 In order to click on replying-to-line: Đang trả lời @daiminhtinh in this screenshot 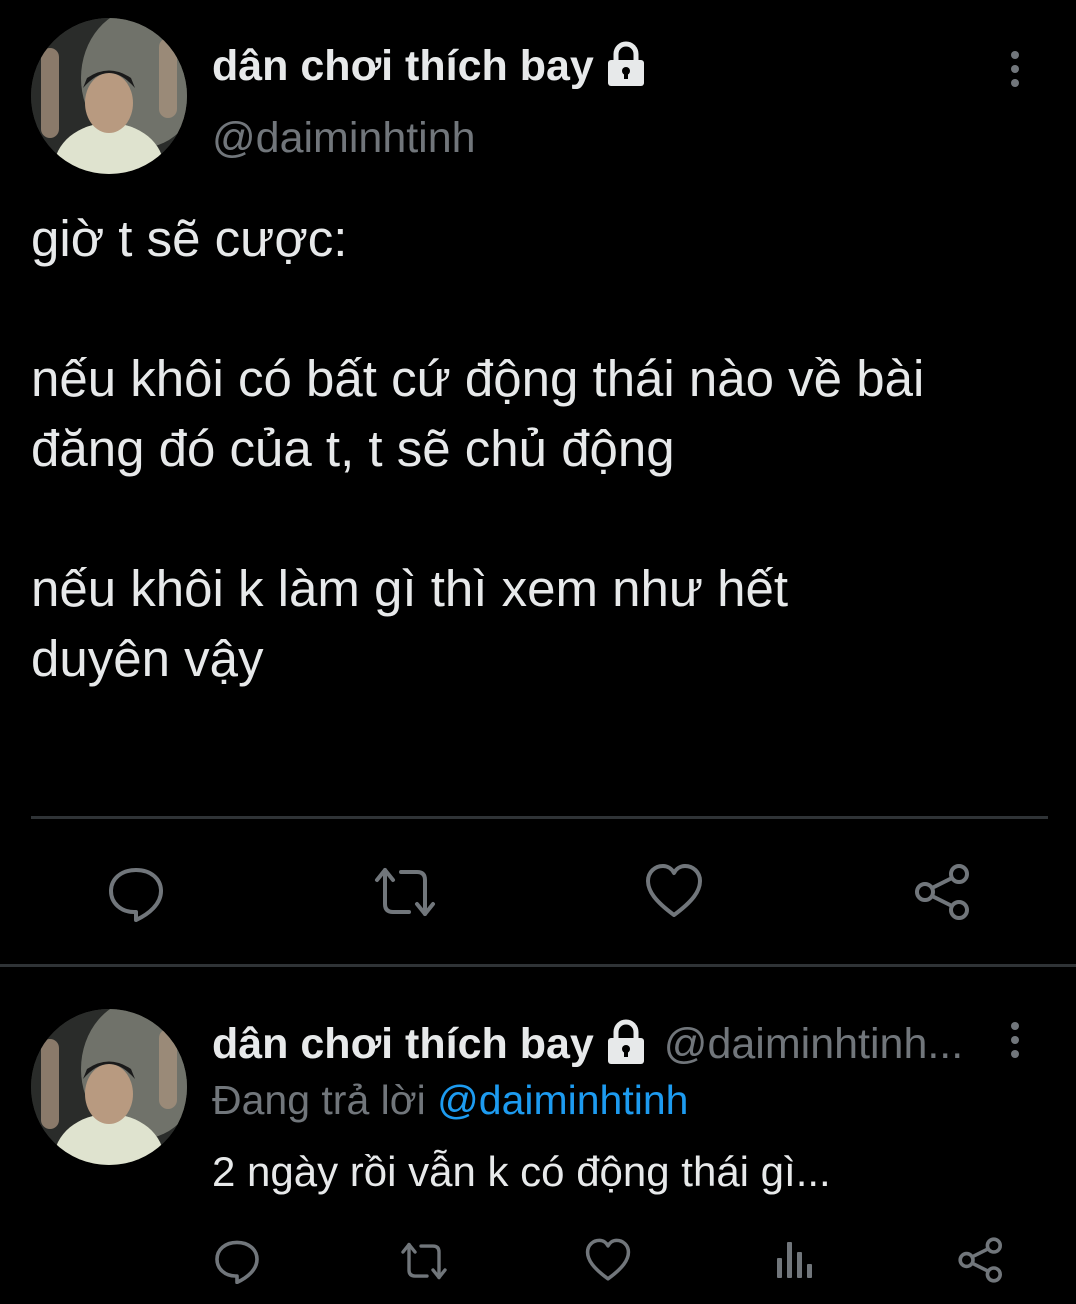, I will do `click(450, 1100)`.